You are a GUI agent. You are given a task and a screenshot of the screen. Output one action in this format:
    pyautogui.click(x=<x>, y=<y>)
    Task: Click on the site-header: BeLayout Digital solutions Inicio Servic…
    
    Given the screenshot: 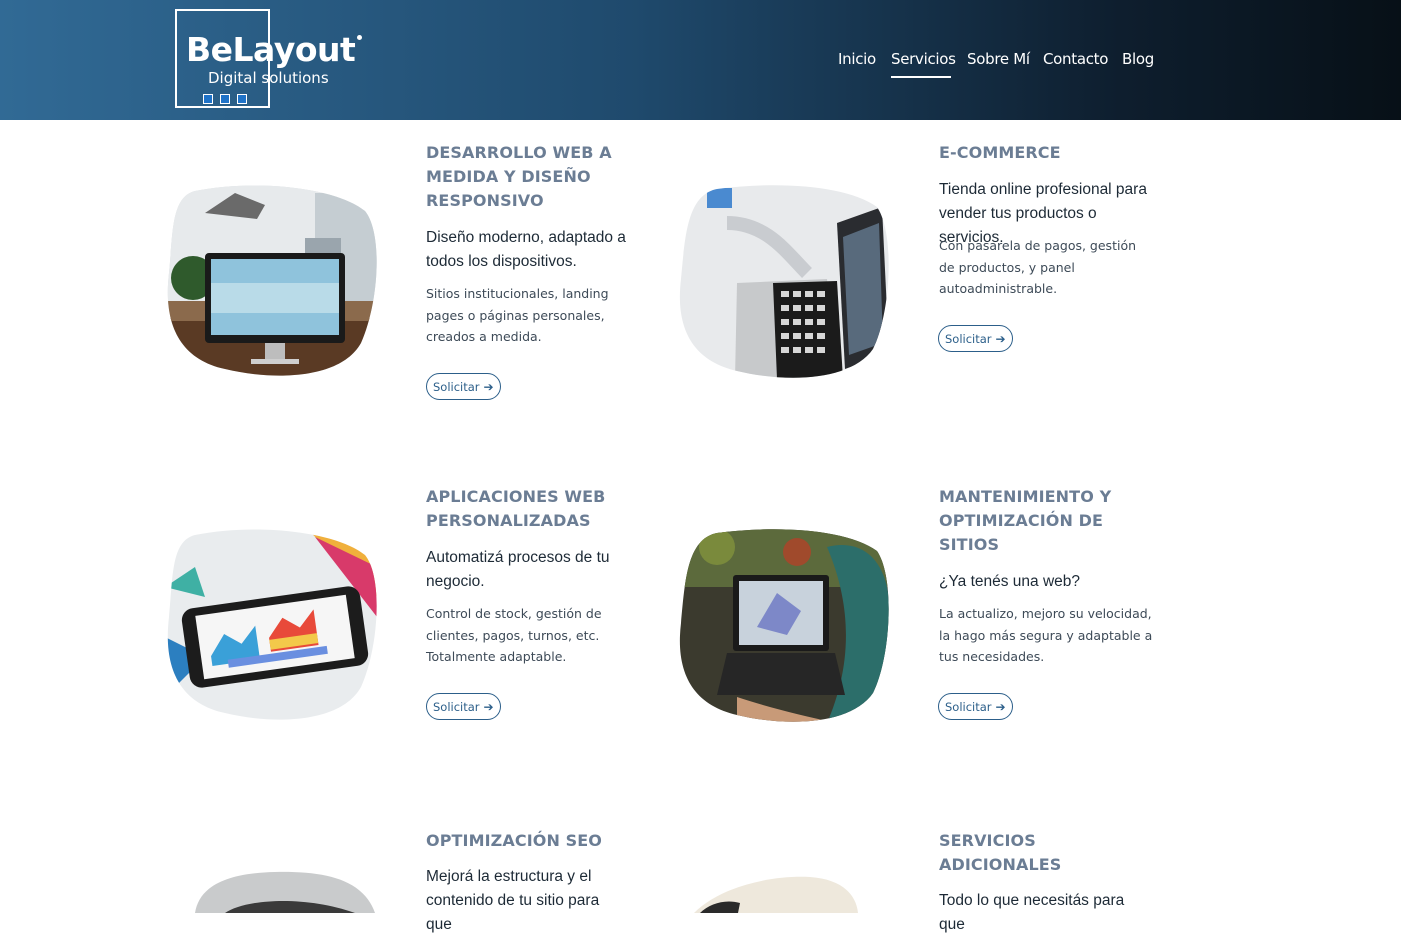 What is the action you would take?
    pyautogui.click(x=700, y=60)
    